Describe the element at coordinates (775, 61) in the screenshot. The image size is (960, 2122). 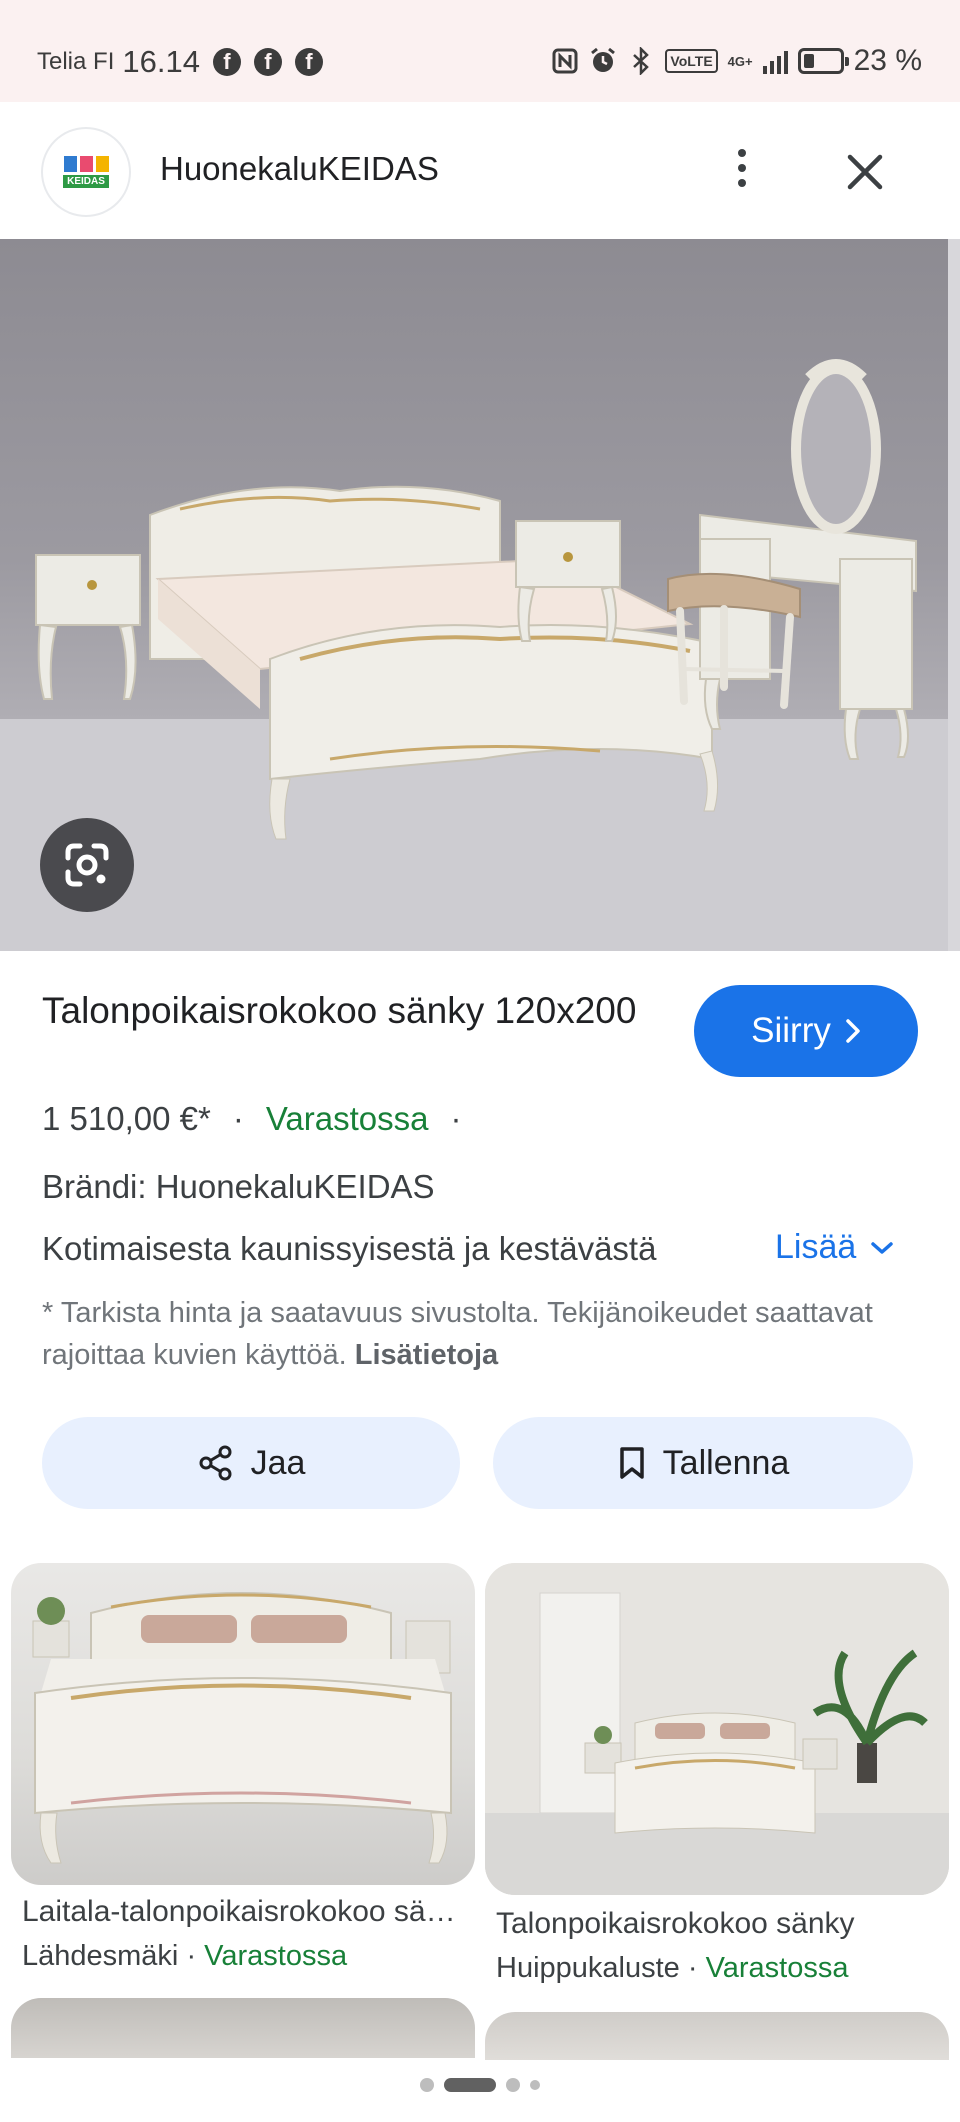
I see `signal-icon` at that location.